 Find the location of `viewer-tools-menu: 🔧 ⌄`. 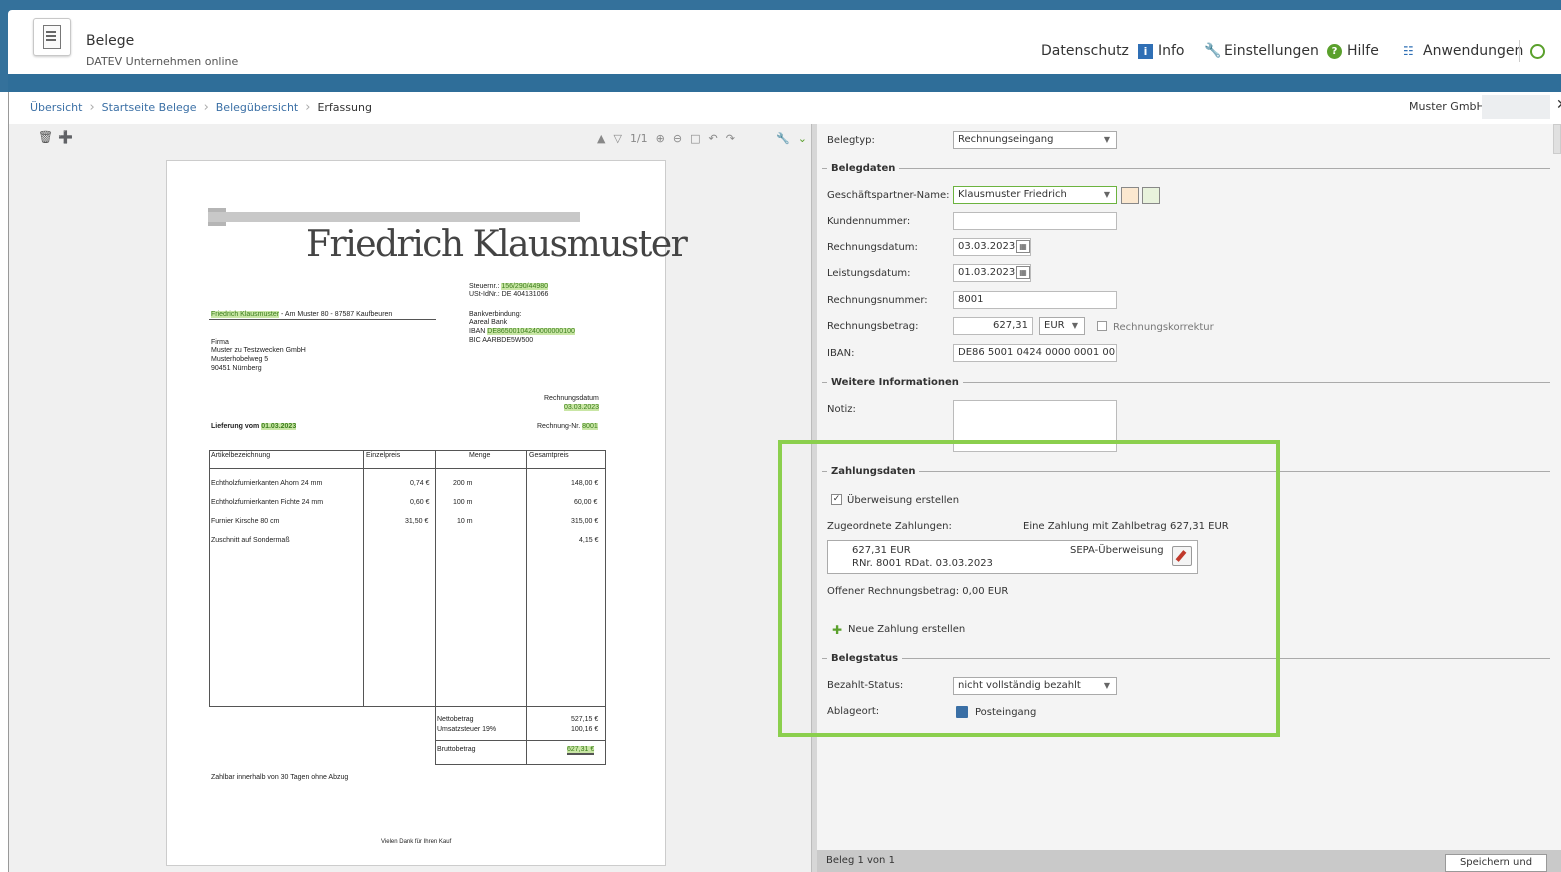

viewer-tools-menu: 🔧 ⌄ is located at coordinates (791, 138).